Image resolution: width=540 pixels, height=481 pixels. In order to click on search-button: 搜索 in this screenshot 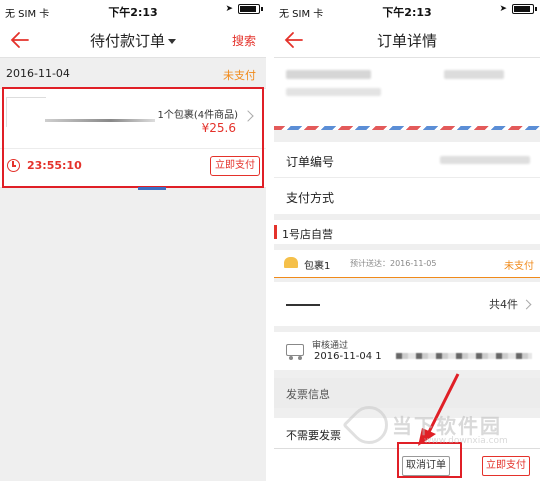, I will do `click(244, 40)`.